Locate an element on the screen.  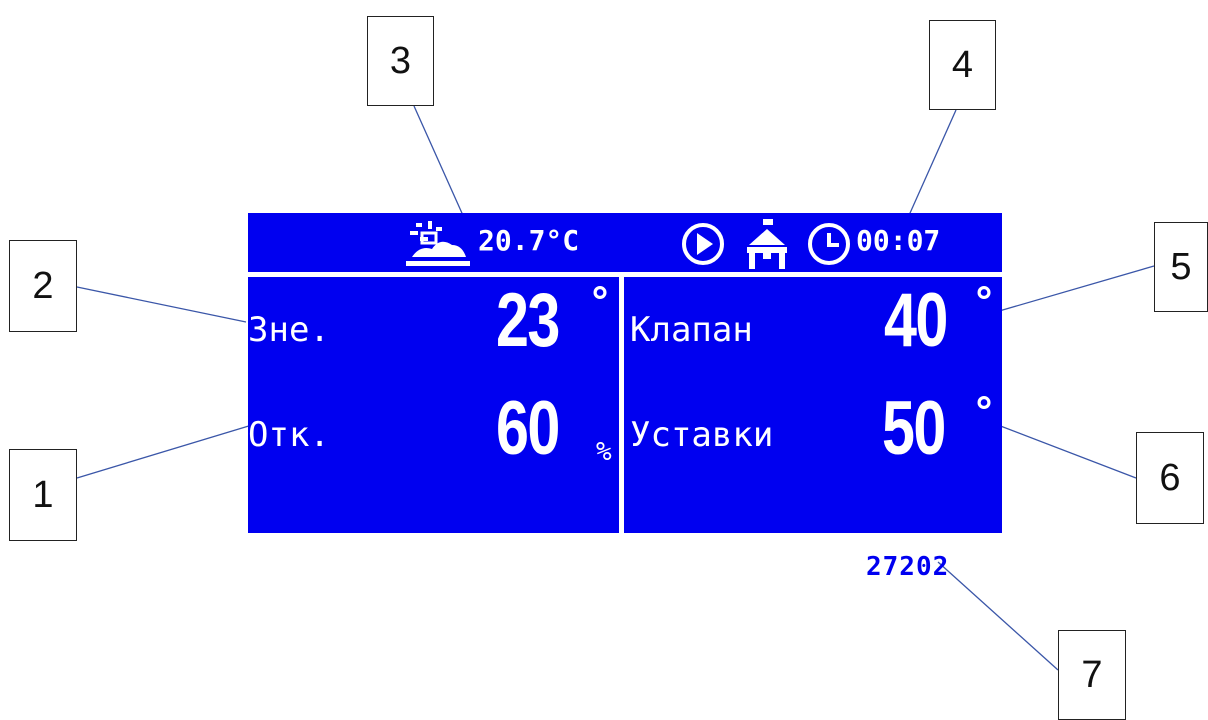
valve-label: Клапан is located at coordinates (691, 330).